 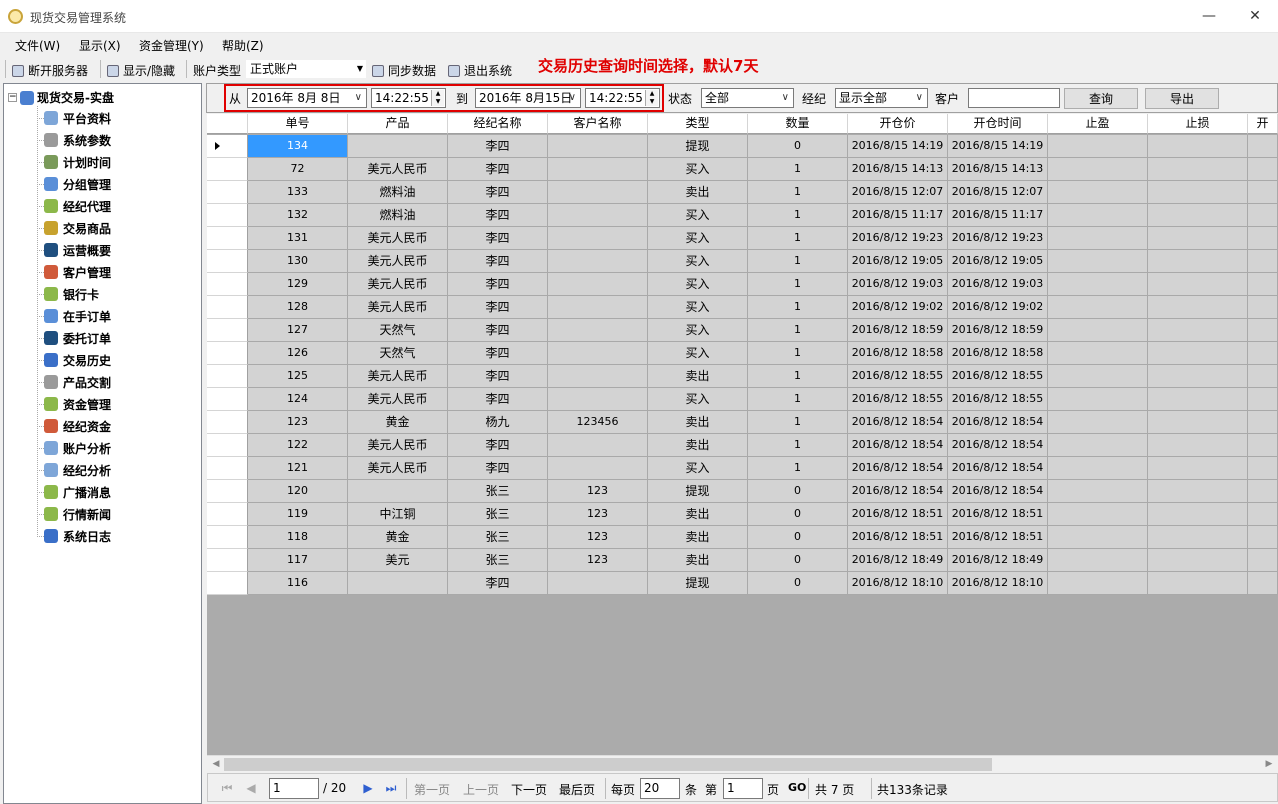 I want to click on tree-item: 产品交割, so click(x=77, y=382).